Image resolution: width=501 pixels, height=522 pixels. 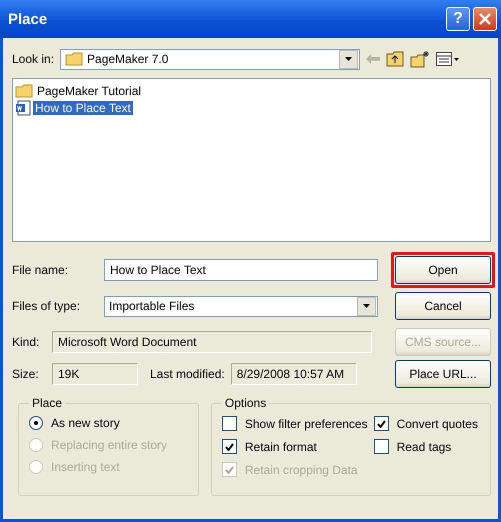 I want to click on look-in-label: Look in:, so click(x=33, y=59).